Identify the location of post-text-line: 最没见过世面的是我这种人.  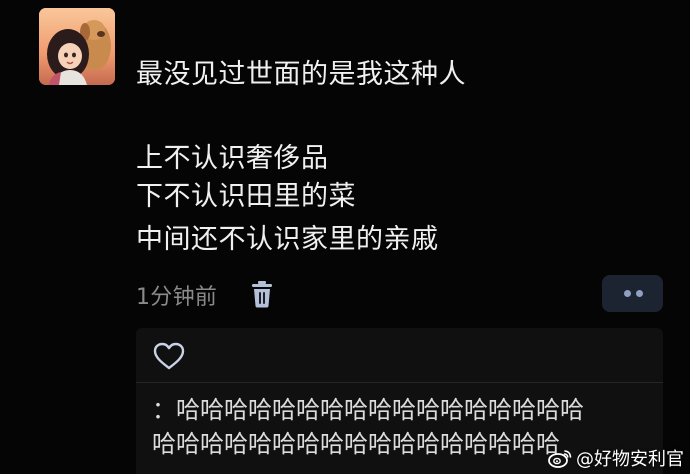
(301, 74).